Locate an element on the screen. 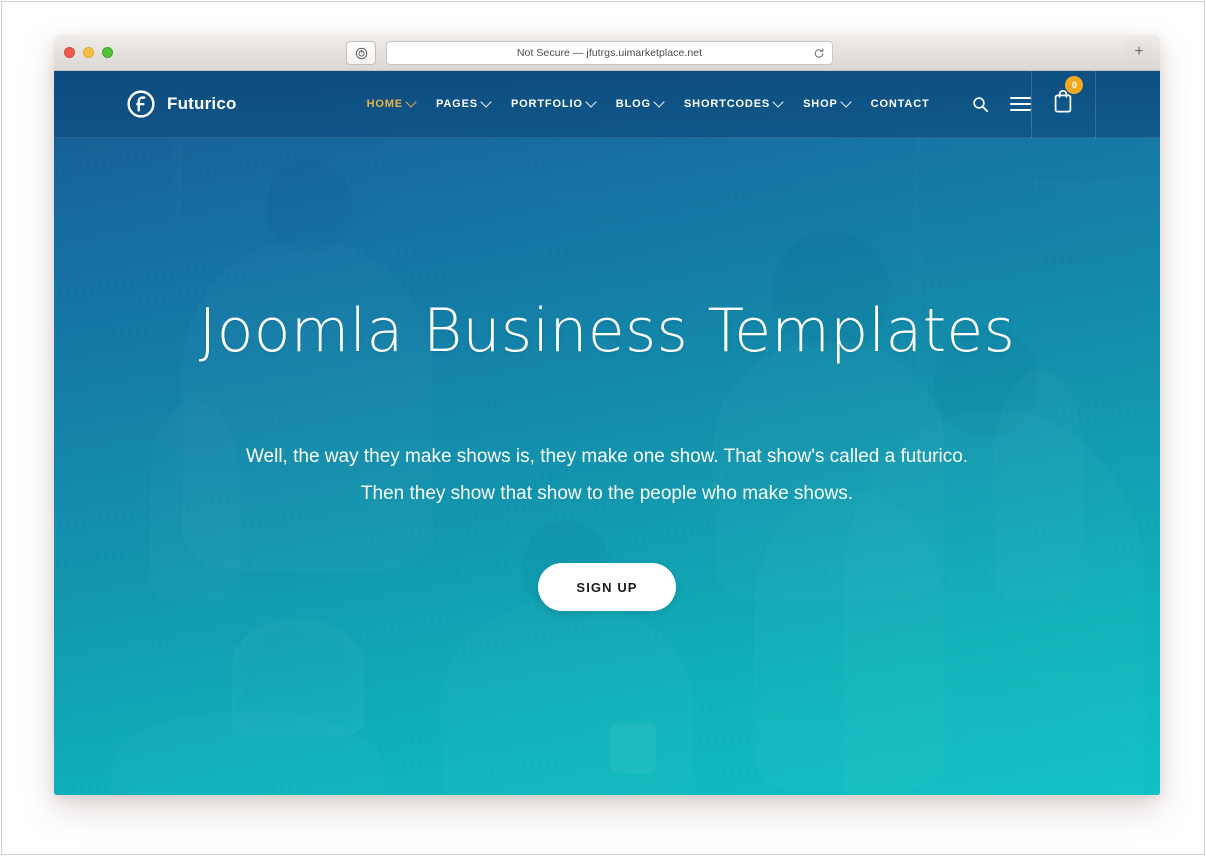 The height and width of the screenshot is (856, 1206). hero-title: Joomla Business Templates is located at coordinates (607, 331).